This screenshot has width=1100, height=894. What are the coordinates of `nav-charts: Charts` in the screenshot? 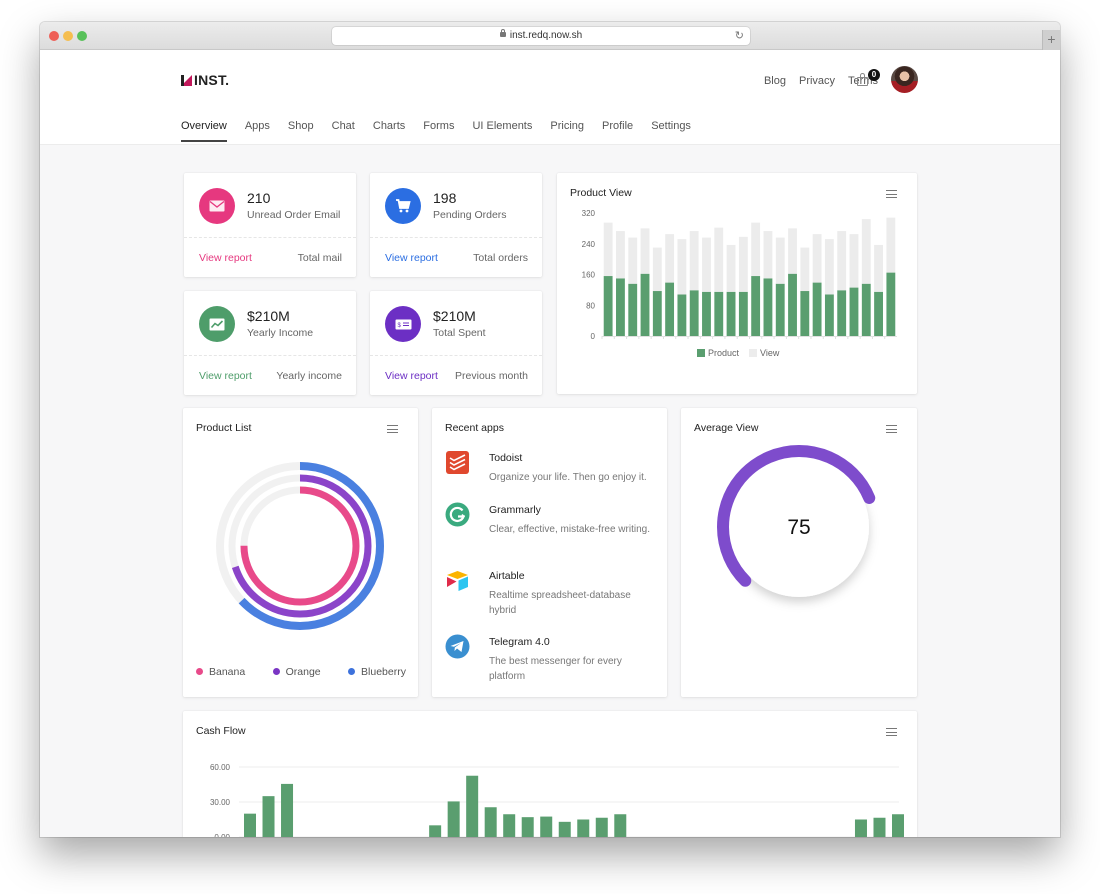 It's located at (389, 128).